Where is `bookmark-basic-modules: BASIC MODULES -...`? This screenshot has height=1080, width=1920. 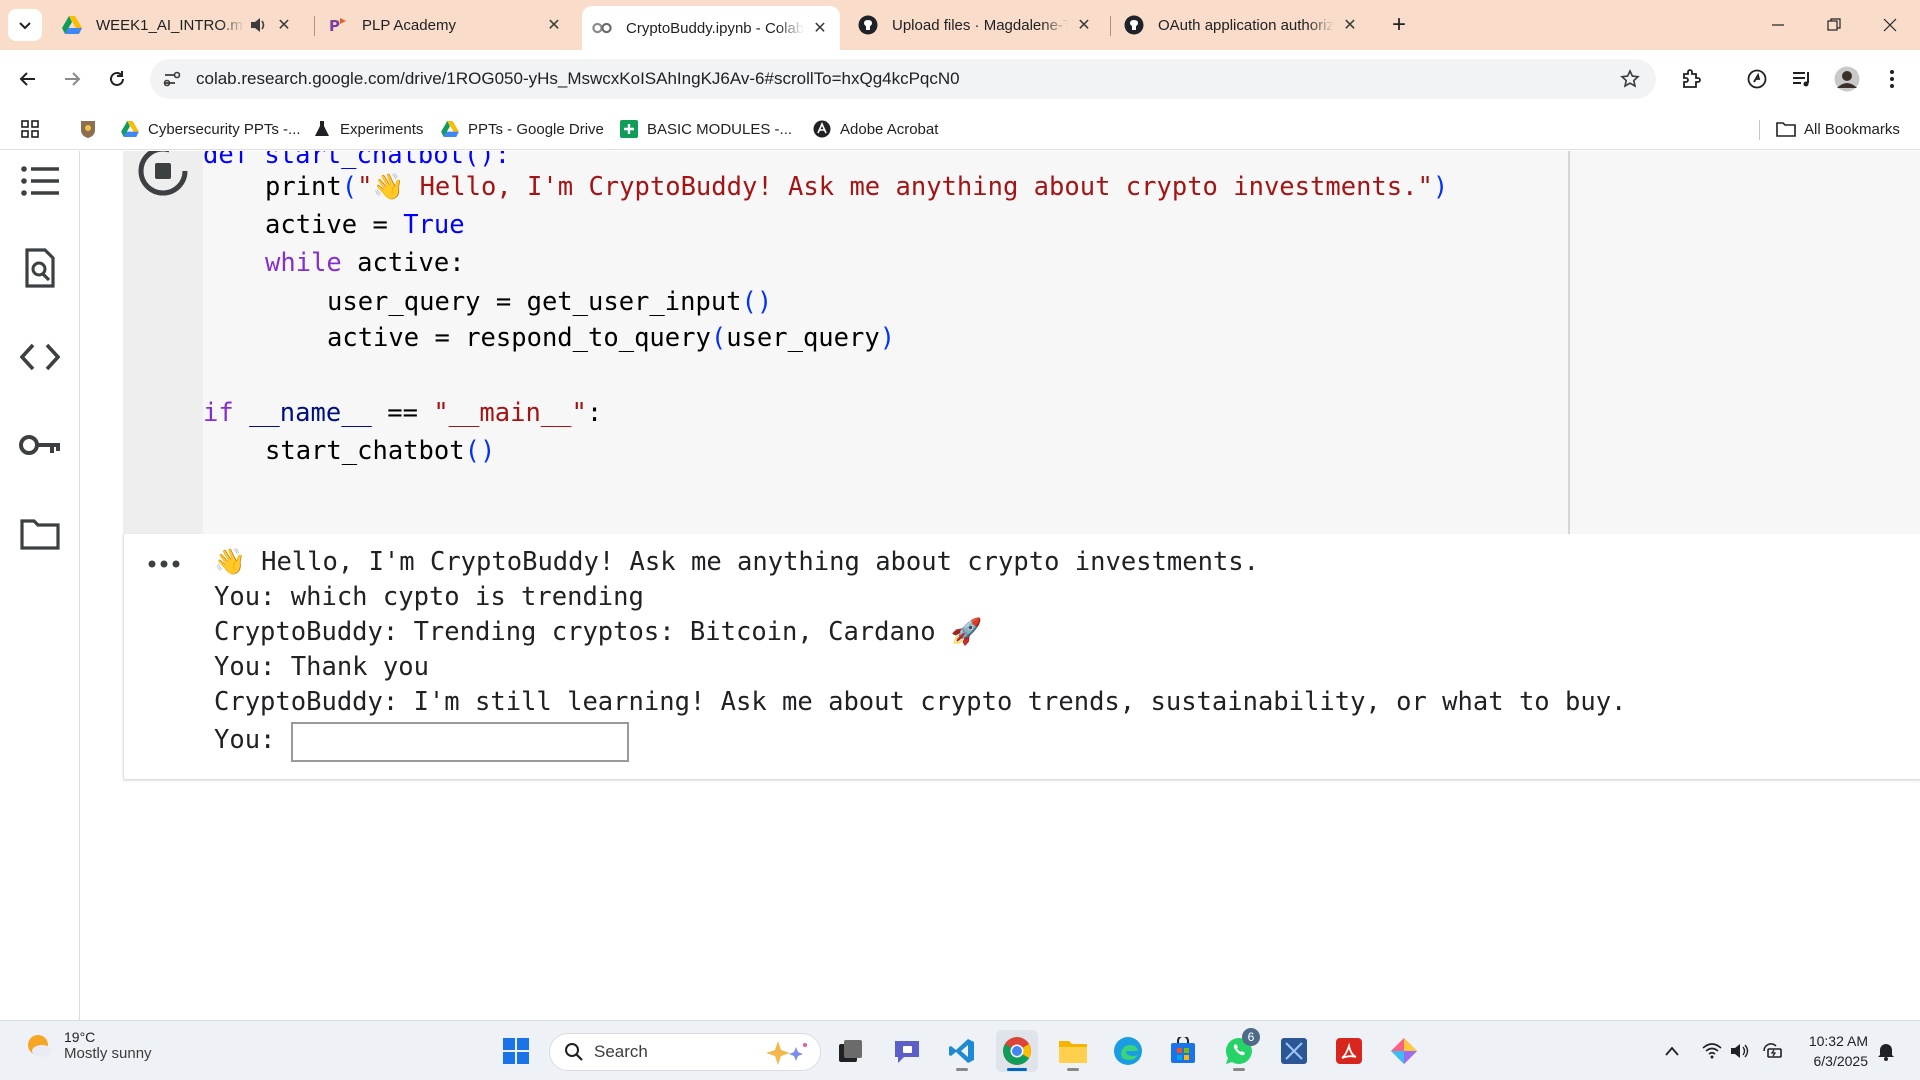 bookmark-basic-modules: BASIC MODULES -... is located at coordinates (705, 129).